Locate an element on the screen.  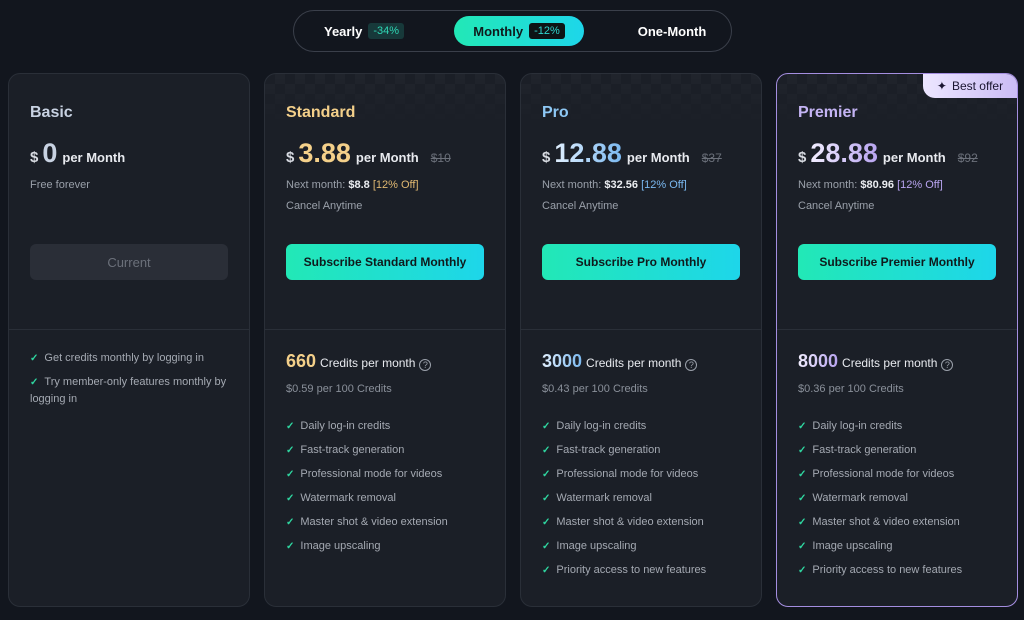
credits-row: 3000 Credits per month ? is located at coordinates (620, 361).